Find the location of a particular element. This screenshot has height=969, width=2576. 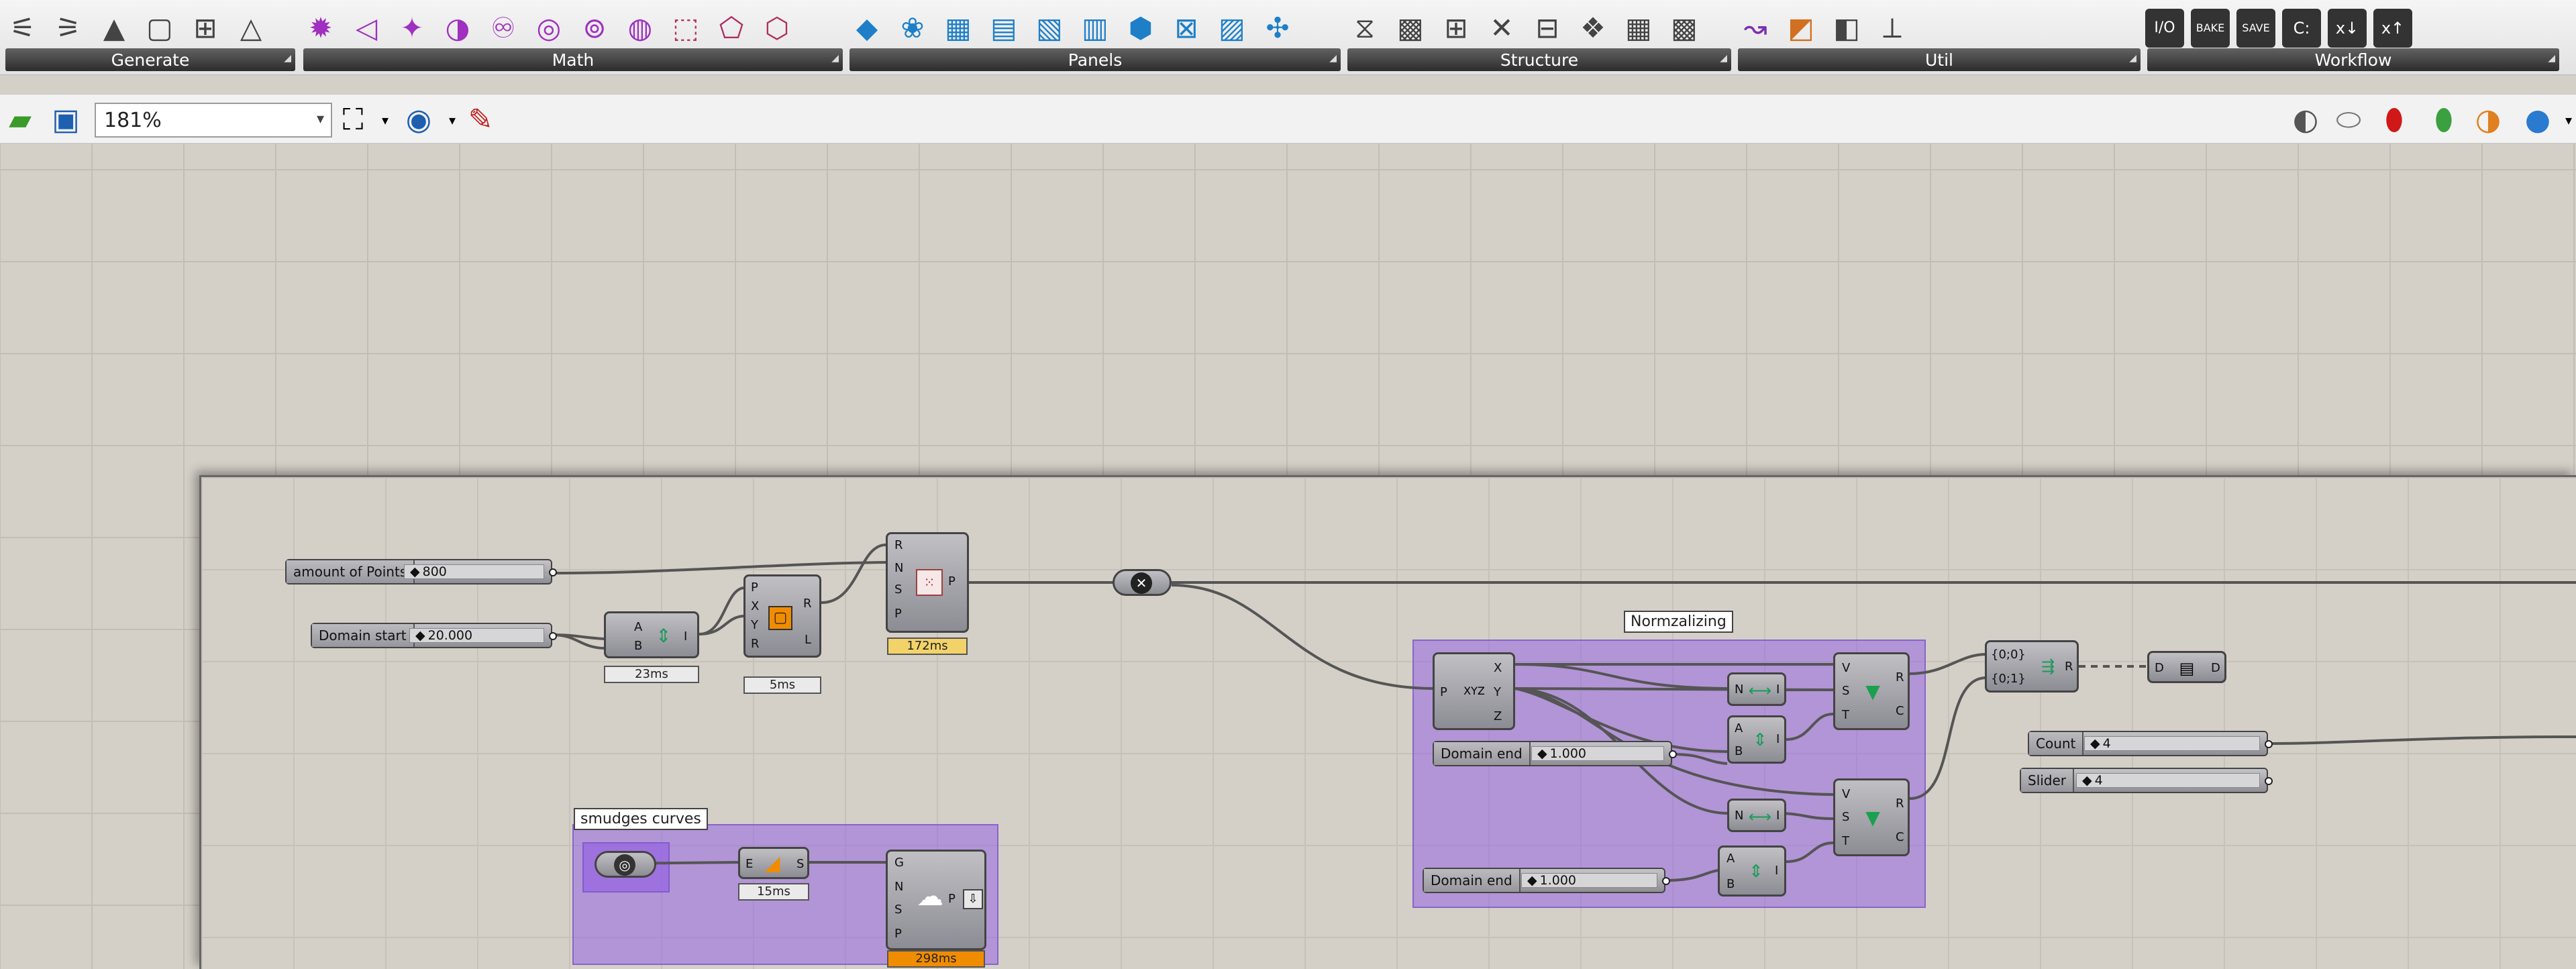

slider-count: Count ◆ 4 is located at coordinates (2150, 743).